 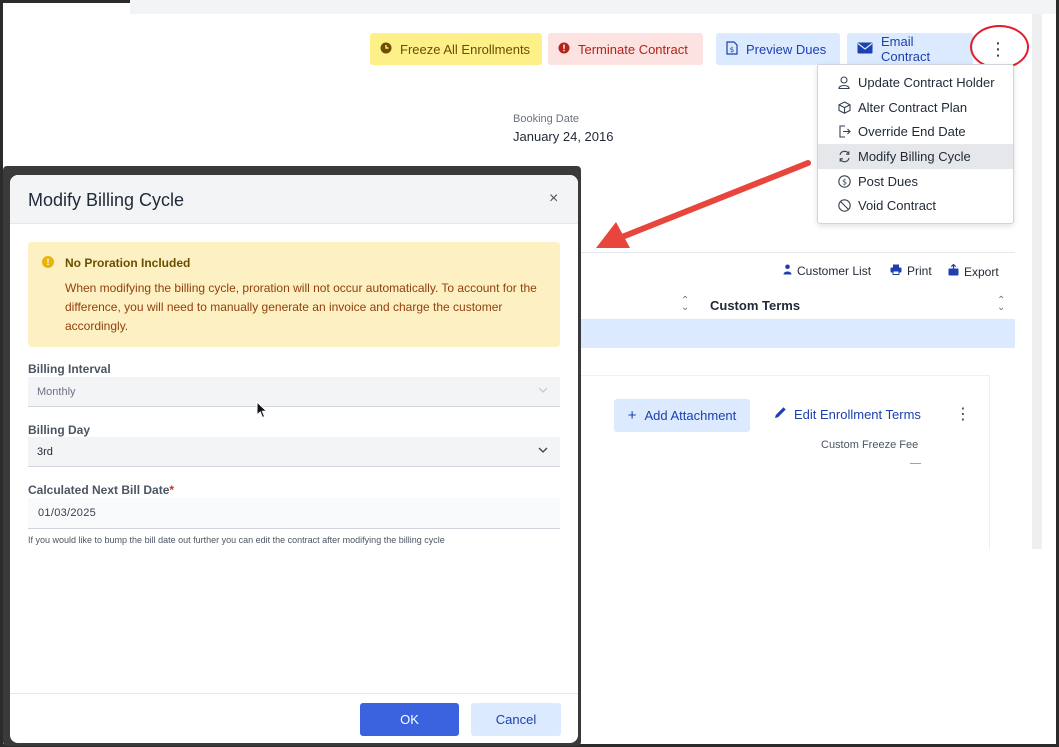 What do you see at coordinates (915, 463) in the screenshot?
I see `custom-freeze-fee-value` at bounding box center [915, 463].